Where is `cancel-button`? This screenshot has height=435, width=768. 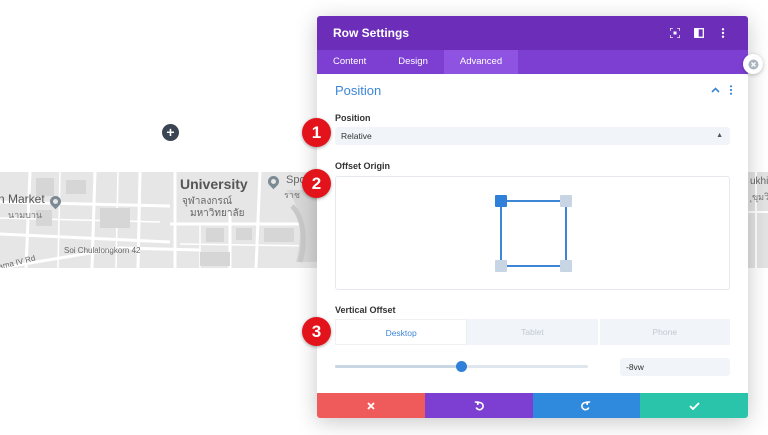 cancel-button is located at coordinates (371, 405).